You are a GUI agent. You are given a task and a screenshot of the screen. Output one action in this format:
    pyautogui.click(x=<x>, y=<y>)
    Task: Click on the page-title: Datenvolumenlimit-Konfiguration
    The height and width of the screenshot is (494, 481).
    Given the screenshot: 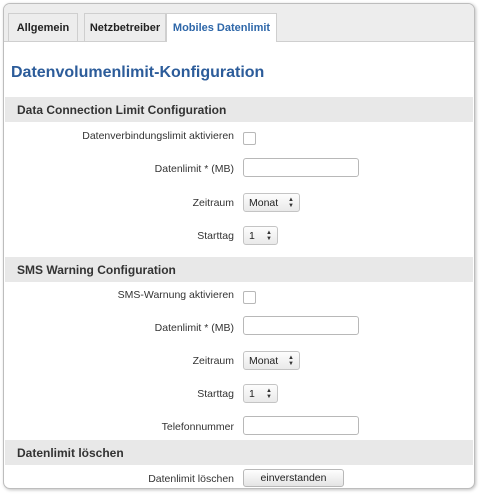 What is the action you would take?
    pyautogui.click(x=138, y=72)
    